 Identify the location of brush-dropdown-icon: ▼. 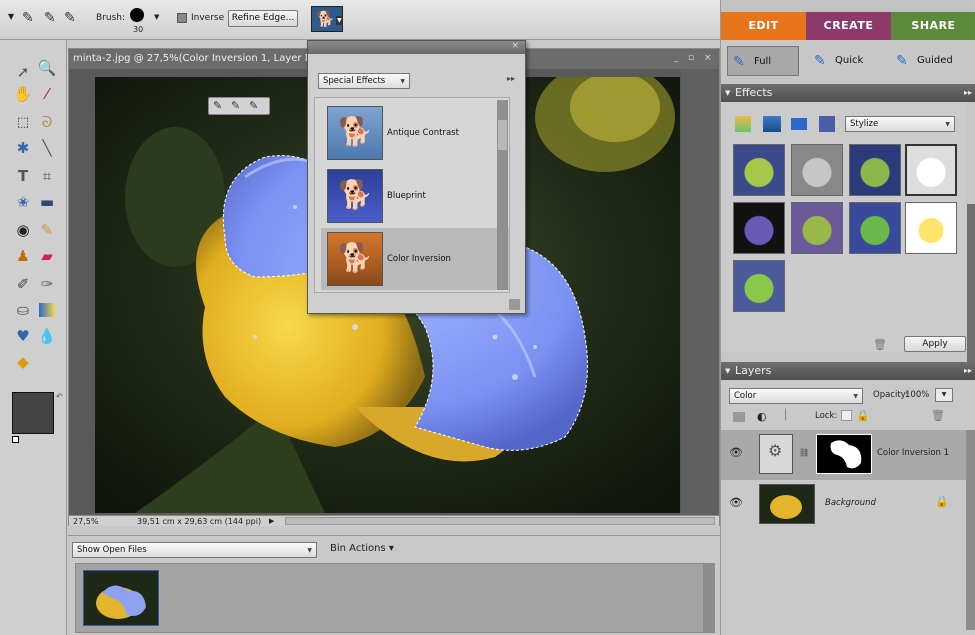
(156, 17).